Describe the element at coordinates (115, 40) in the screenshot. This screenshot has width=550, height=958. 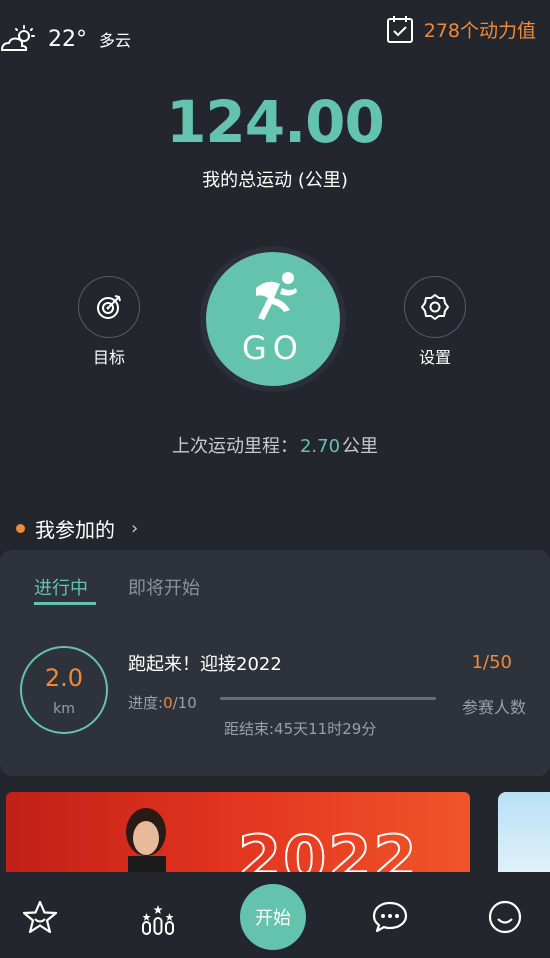
I see `weather-condition: 多云` at that location.